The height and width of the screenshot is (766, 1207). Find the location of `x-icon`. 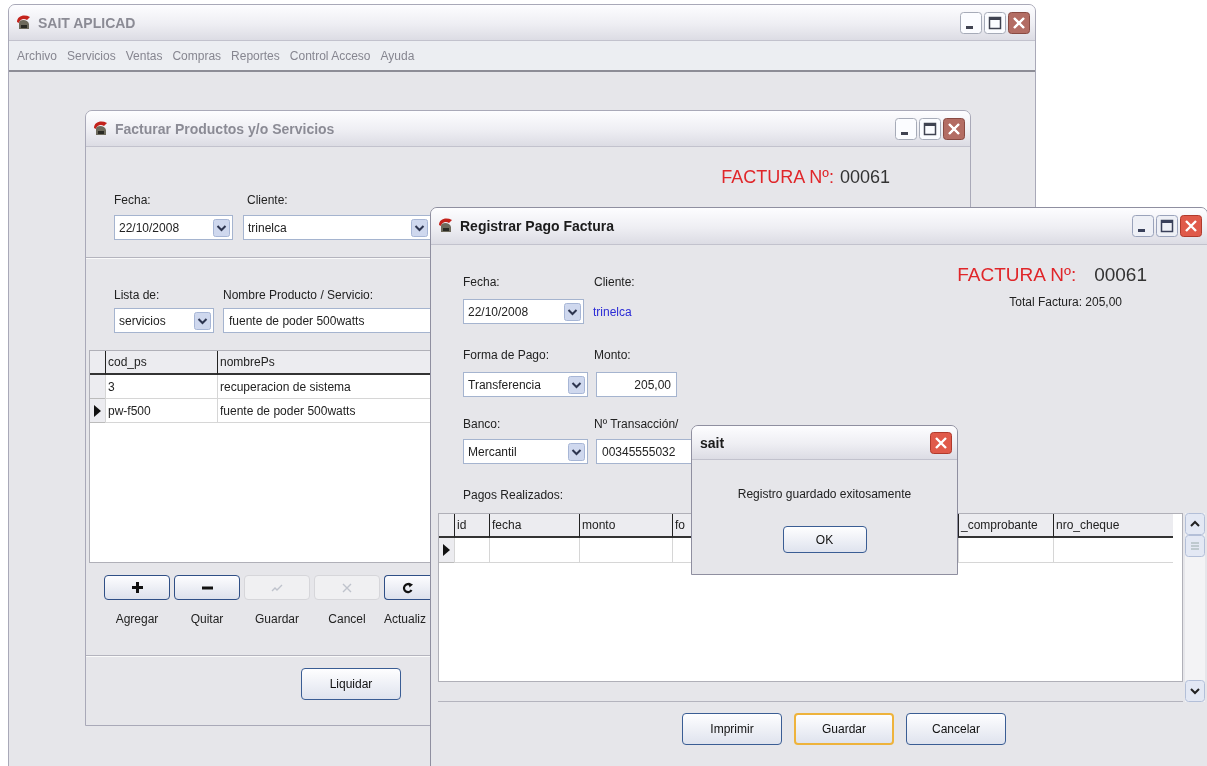

x-icon is located at coordinates (347, 587).